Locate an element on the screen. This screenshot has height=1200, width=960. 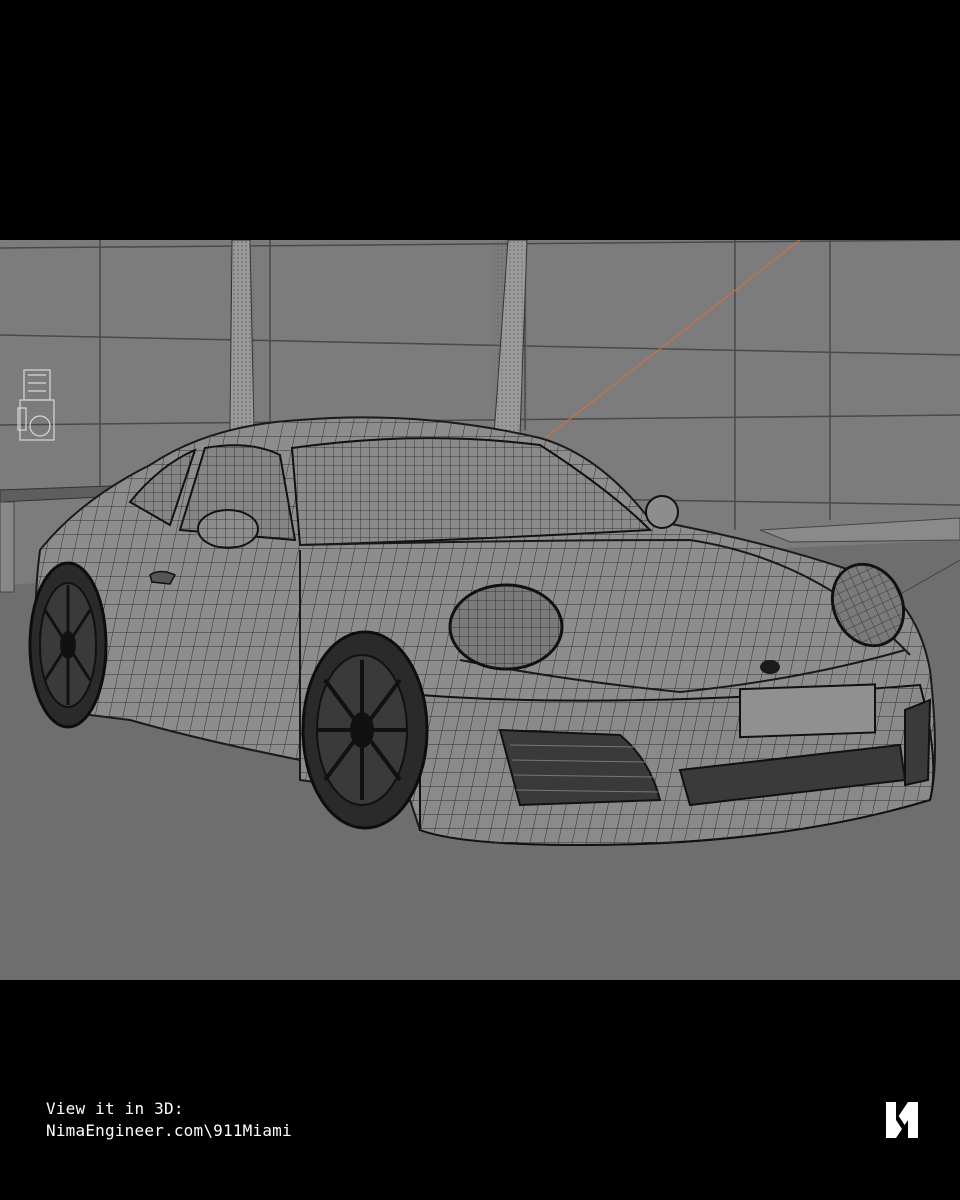
caption: View it in 3D: NimaEngineer.com\911Miami is located at coordinates (169, 1120).